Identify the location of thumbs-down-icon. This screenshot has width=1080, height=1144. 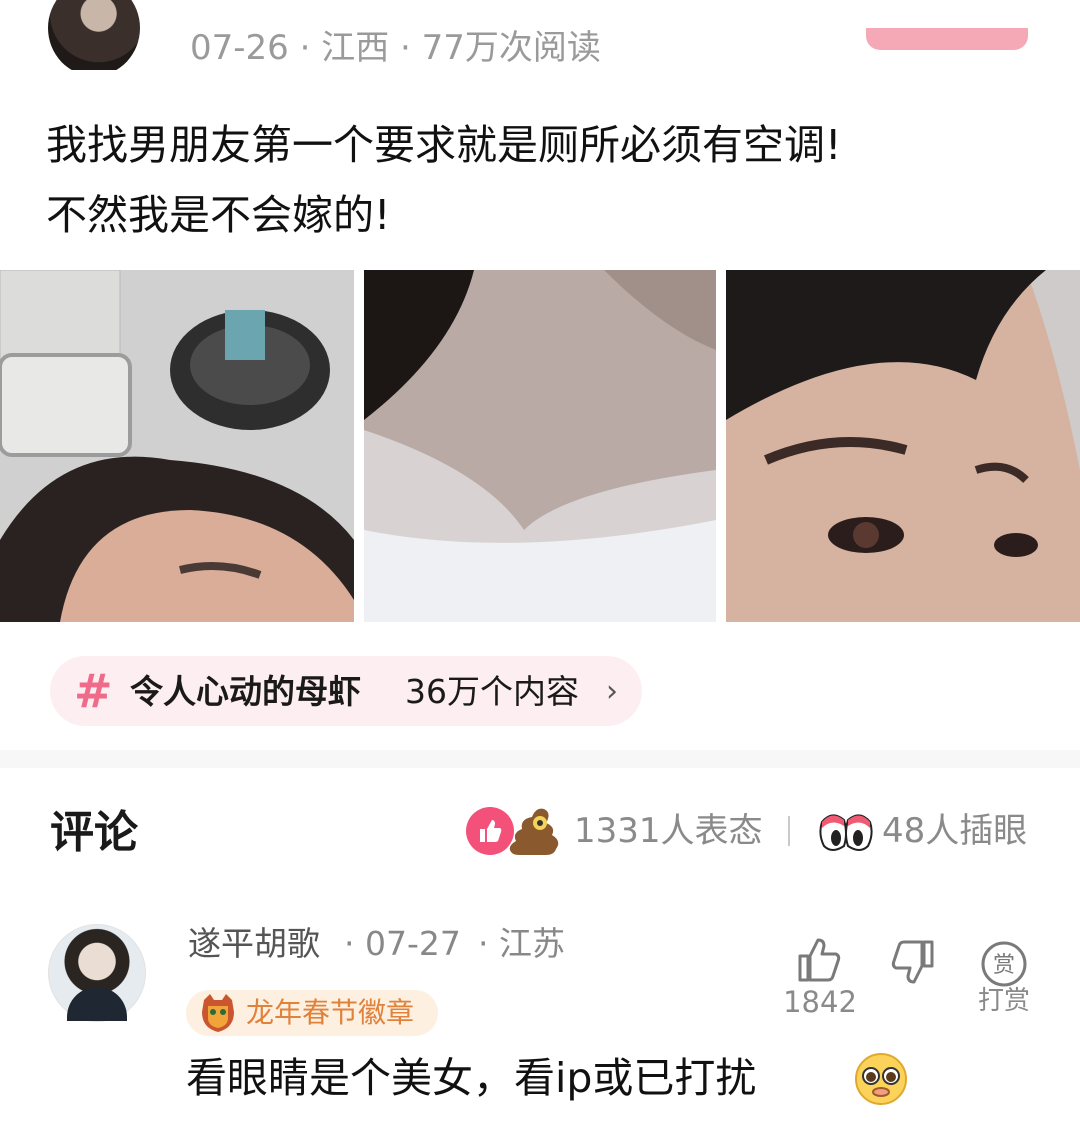
(913, 962).